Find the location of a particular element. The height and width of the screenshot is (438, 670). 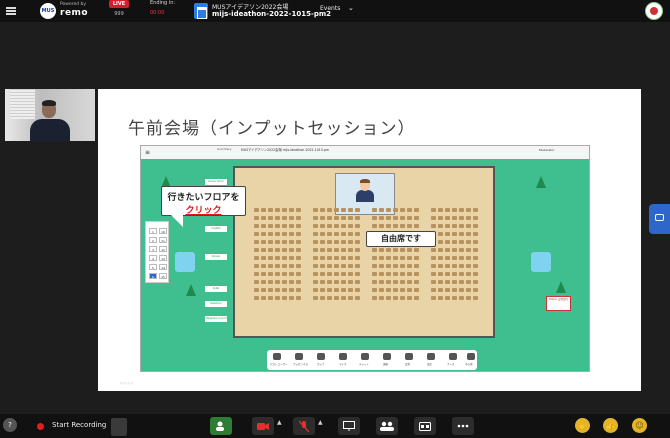

floor-number: 10 is located at coordinates (163, 231).